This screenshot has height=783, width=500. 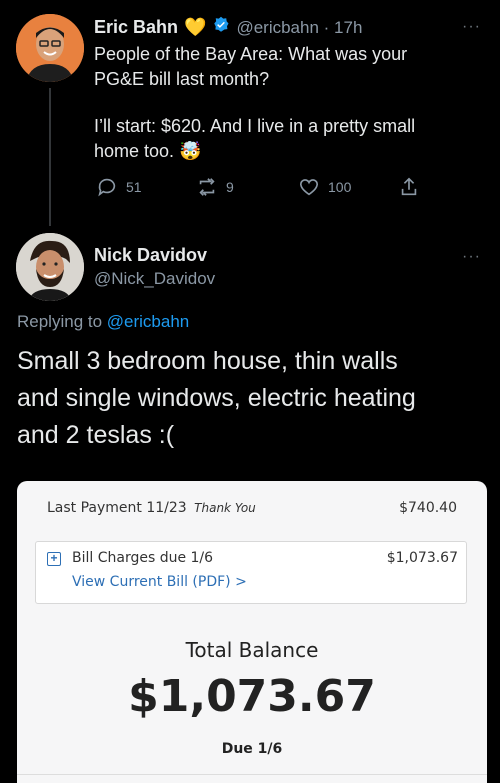 I want to click on replying-to-prefix: Replying to, so click(x=62, y=321).